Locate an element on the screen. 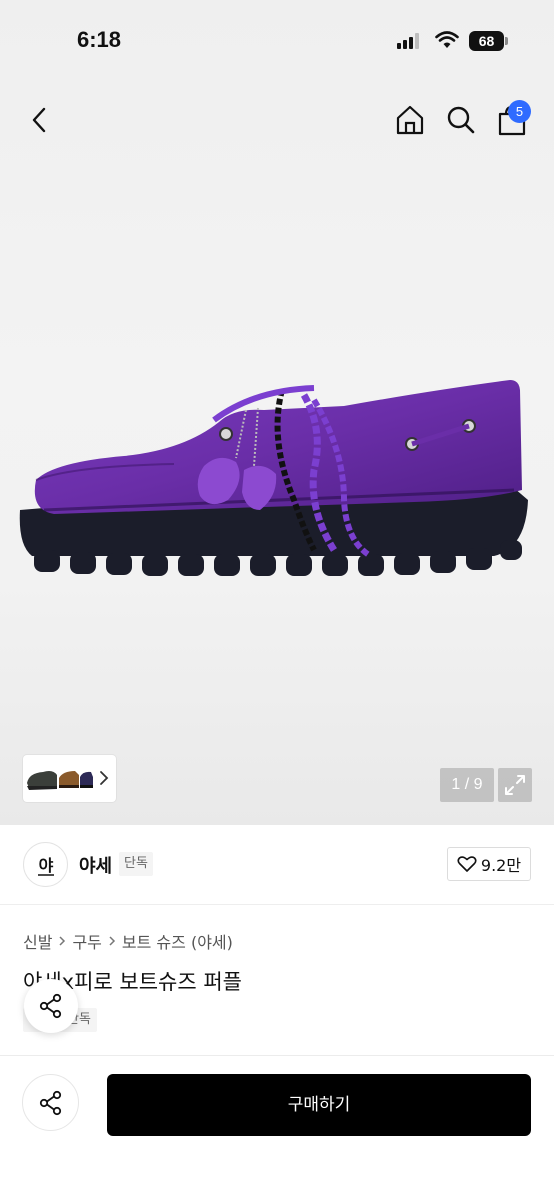 This screenshot has width=554, height=1200. status-bar: 6:18 68 is located at coordinates (277, 42).